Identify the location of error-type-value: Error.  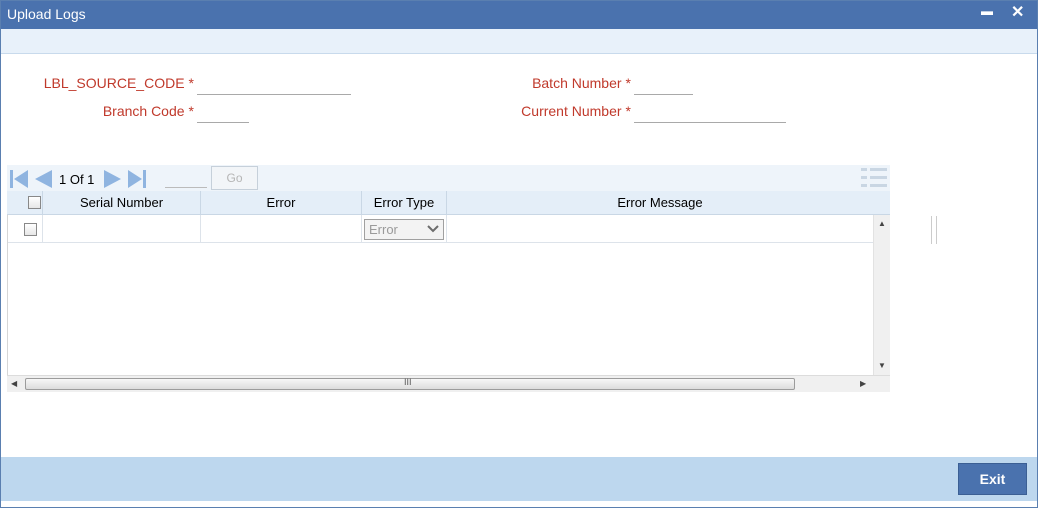
(383, 229).